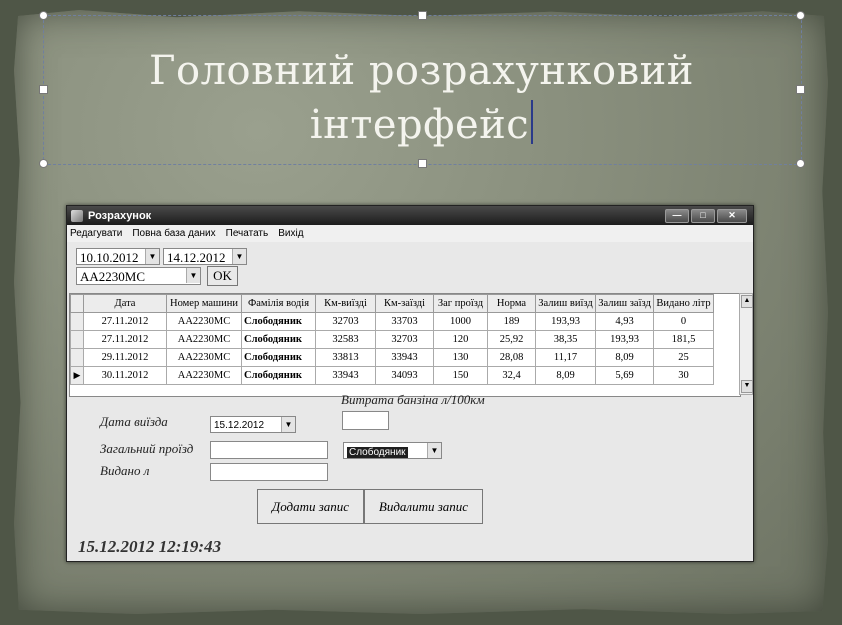 Image resolution: width=842 pixels, height=625 pixels. Describe the element at coordinates (747, 301) in the screenshot. I see `scroll-up-icon: ▲` at that location.